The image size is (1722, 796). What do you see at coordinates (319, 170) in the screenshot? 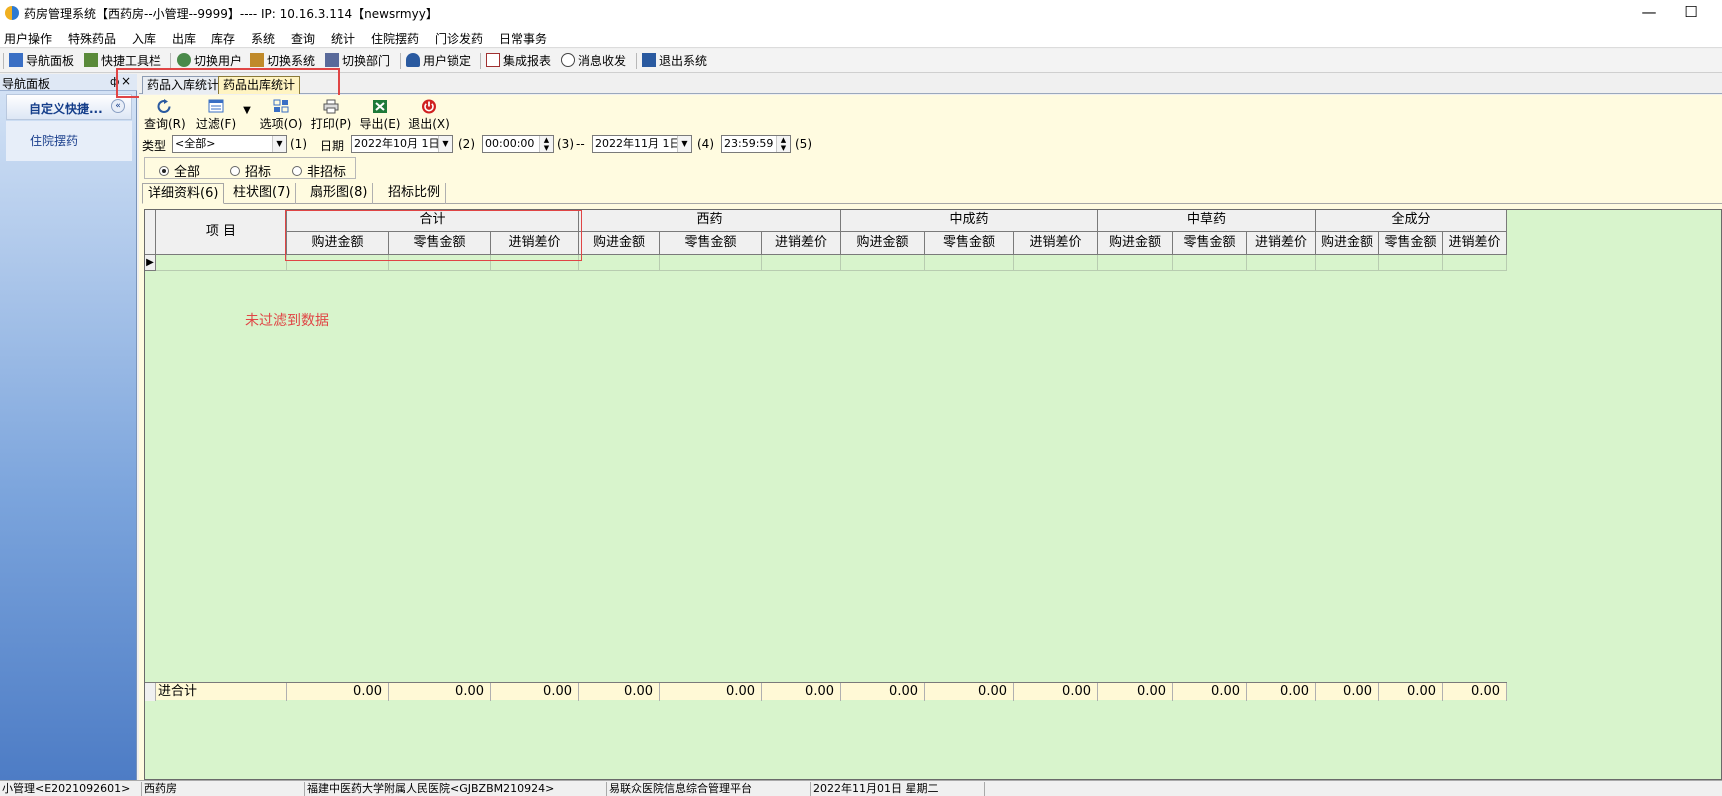
I see `radio-non-bidding: 非招标` at bounding box center [319, 170].